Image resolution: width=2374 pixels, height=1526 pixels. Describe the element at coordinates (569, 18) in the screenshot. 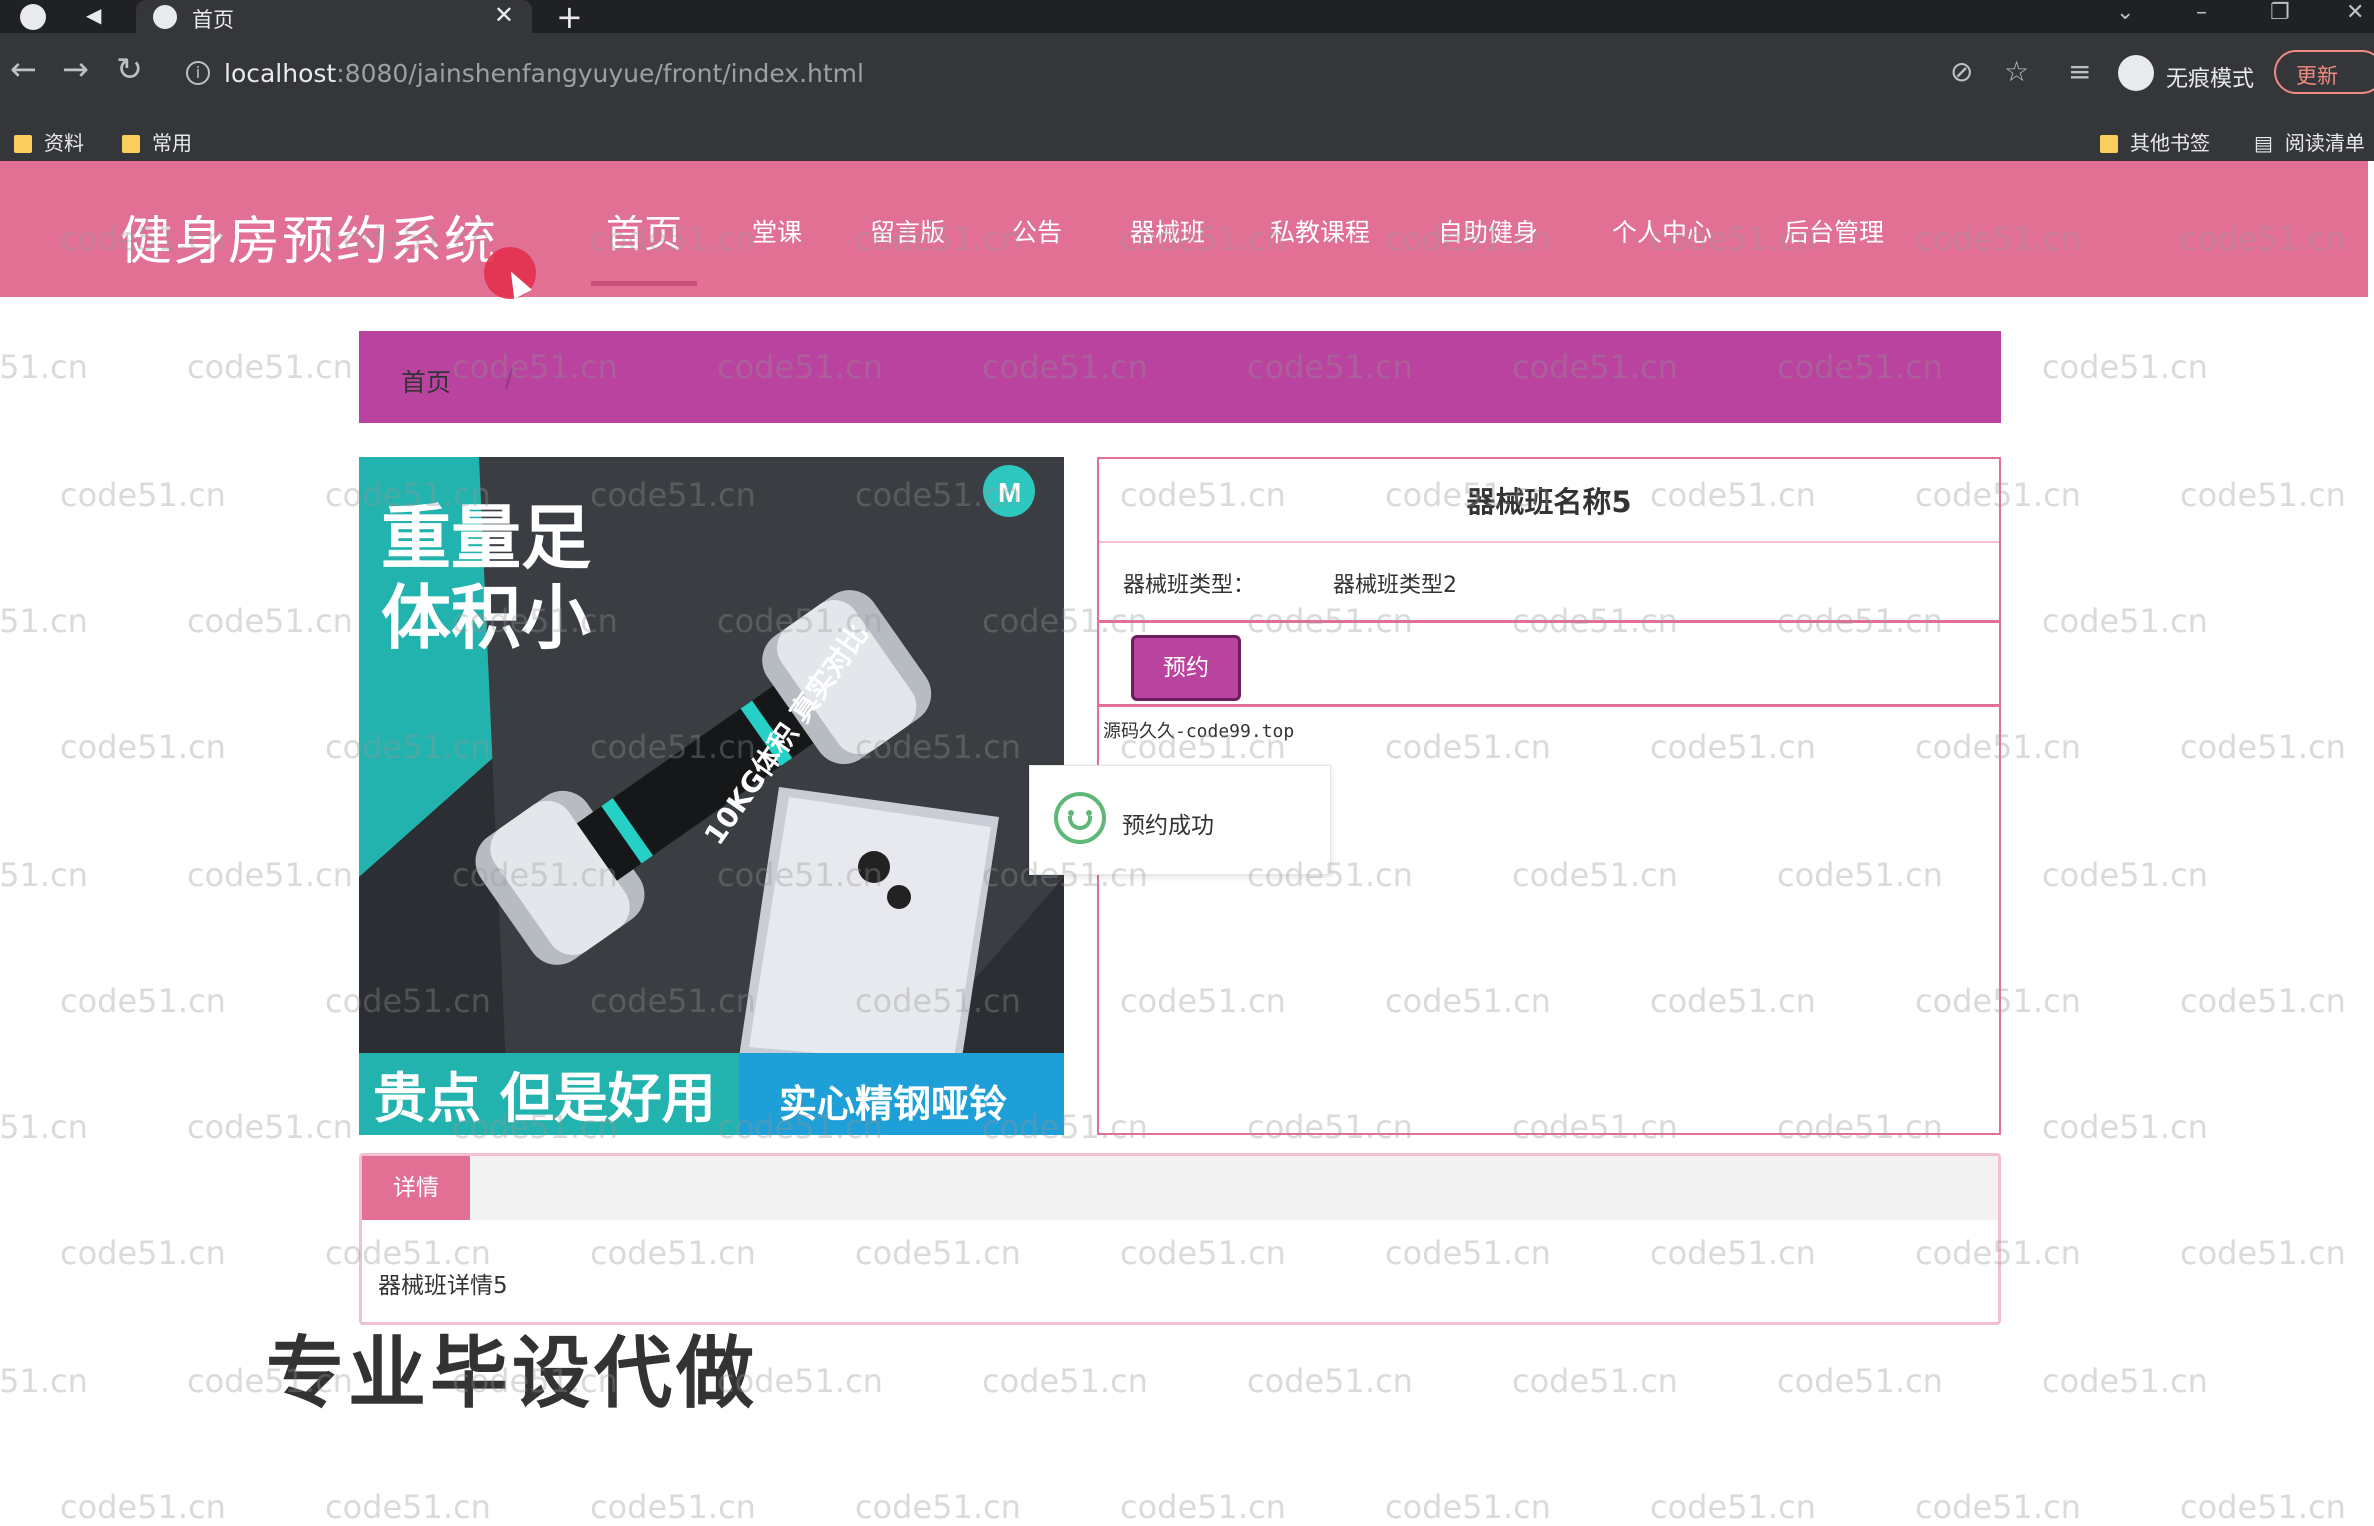

I see `new-tab-icon: +` at that location.